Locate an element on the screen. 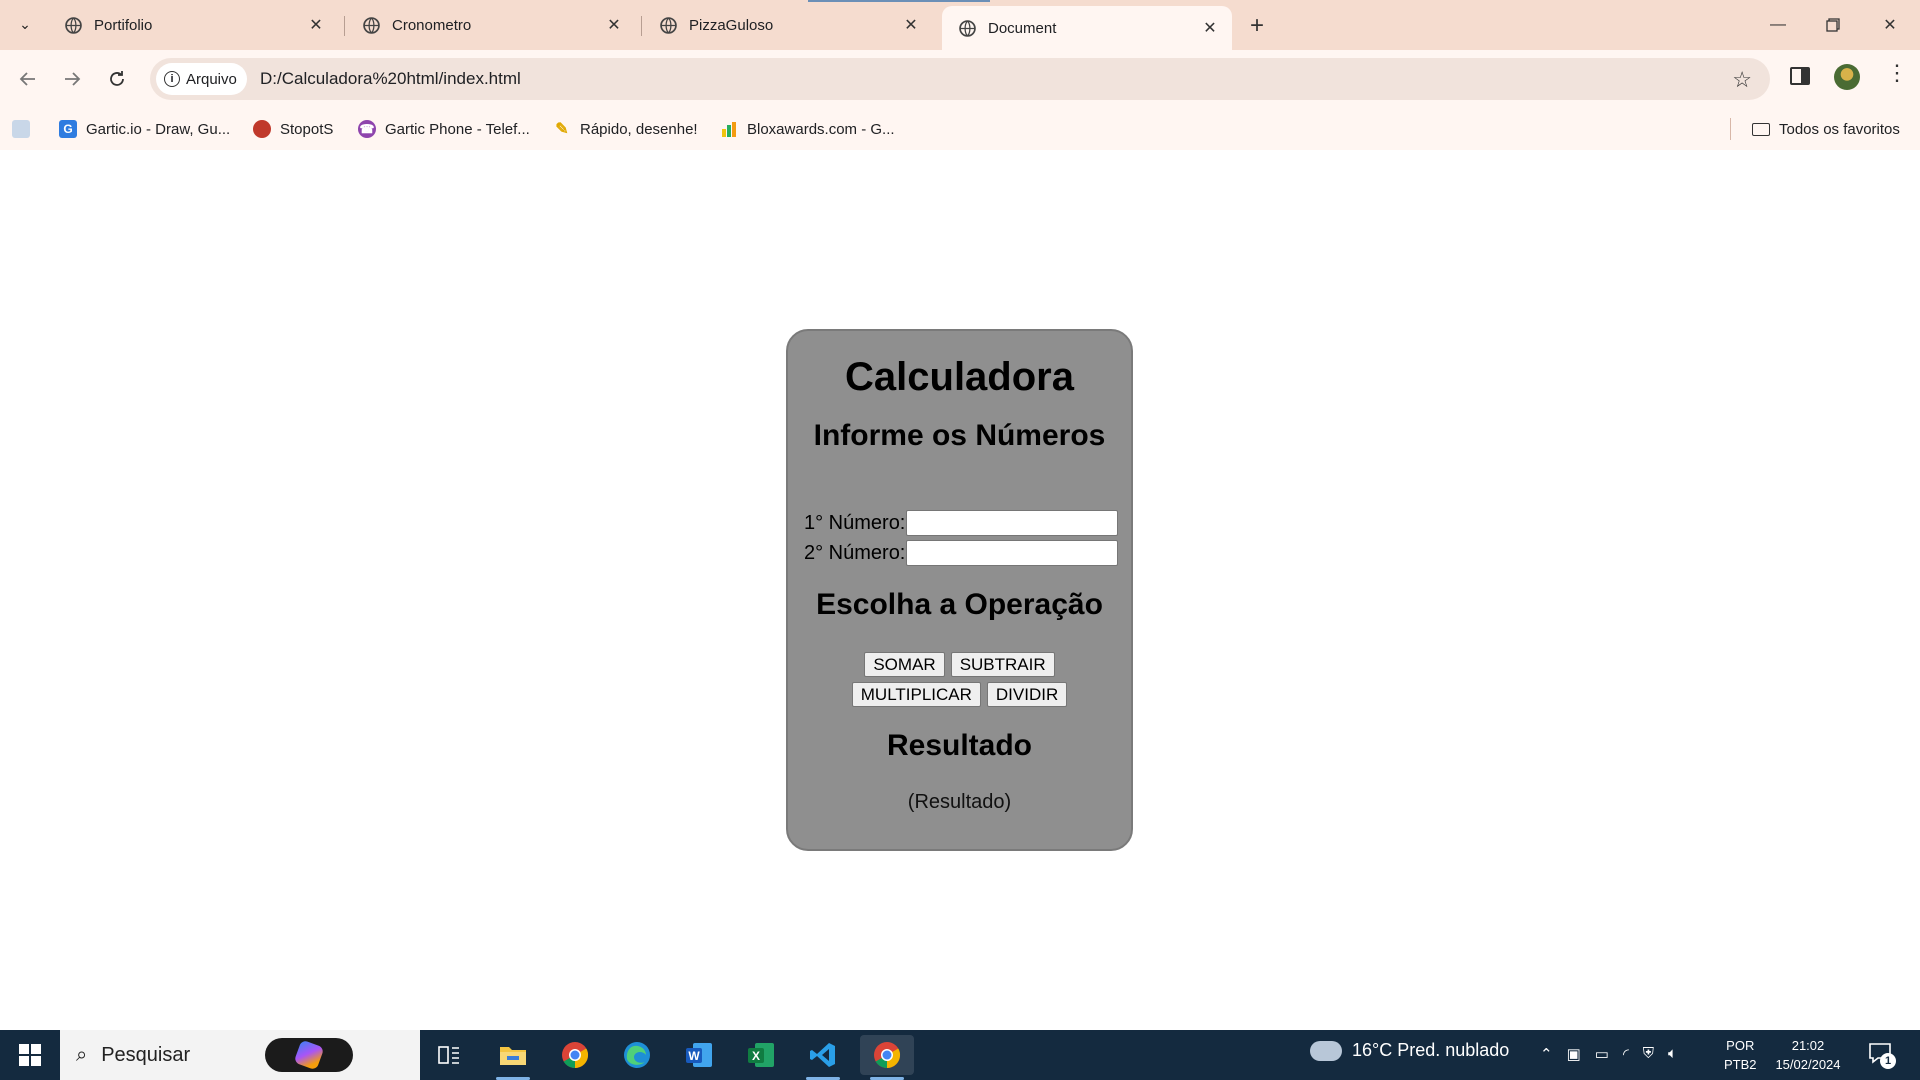 The height and width of the screenshot is (1080, 1920). reload-icon is located at coordinates (117, 78).